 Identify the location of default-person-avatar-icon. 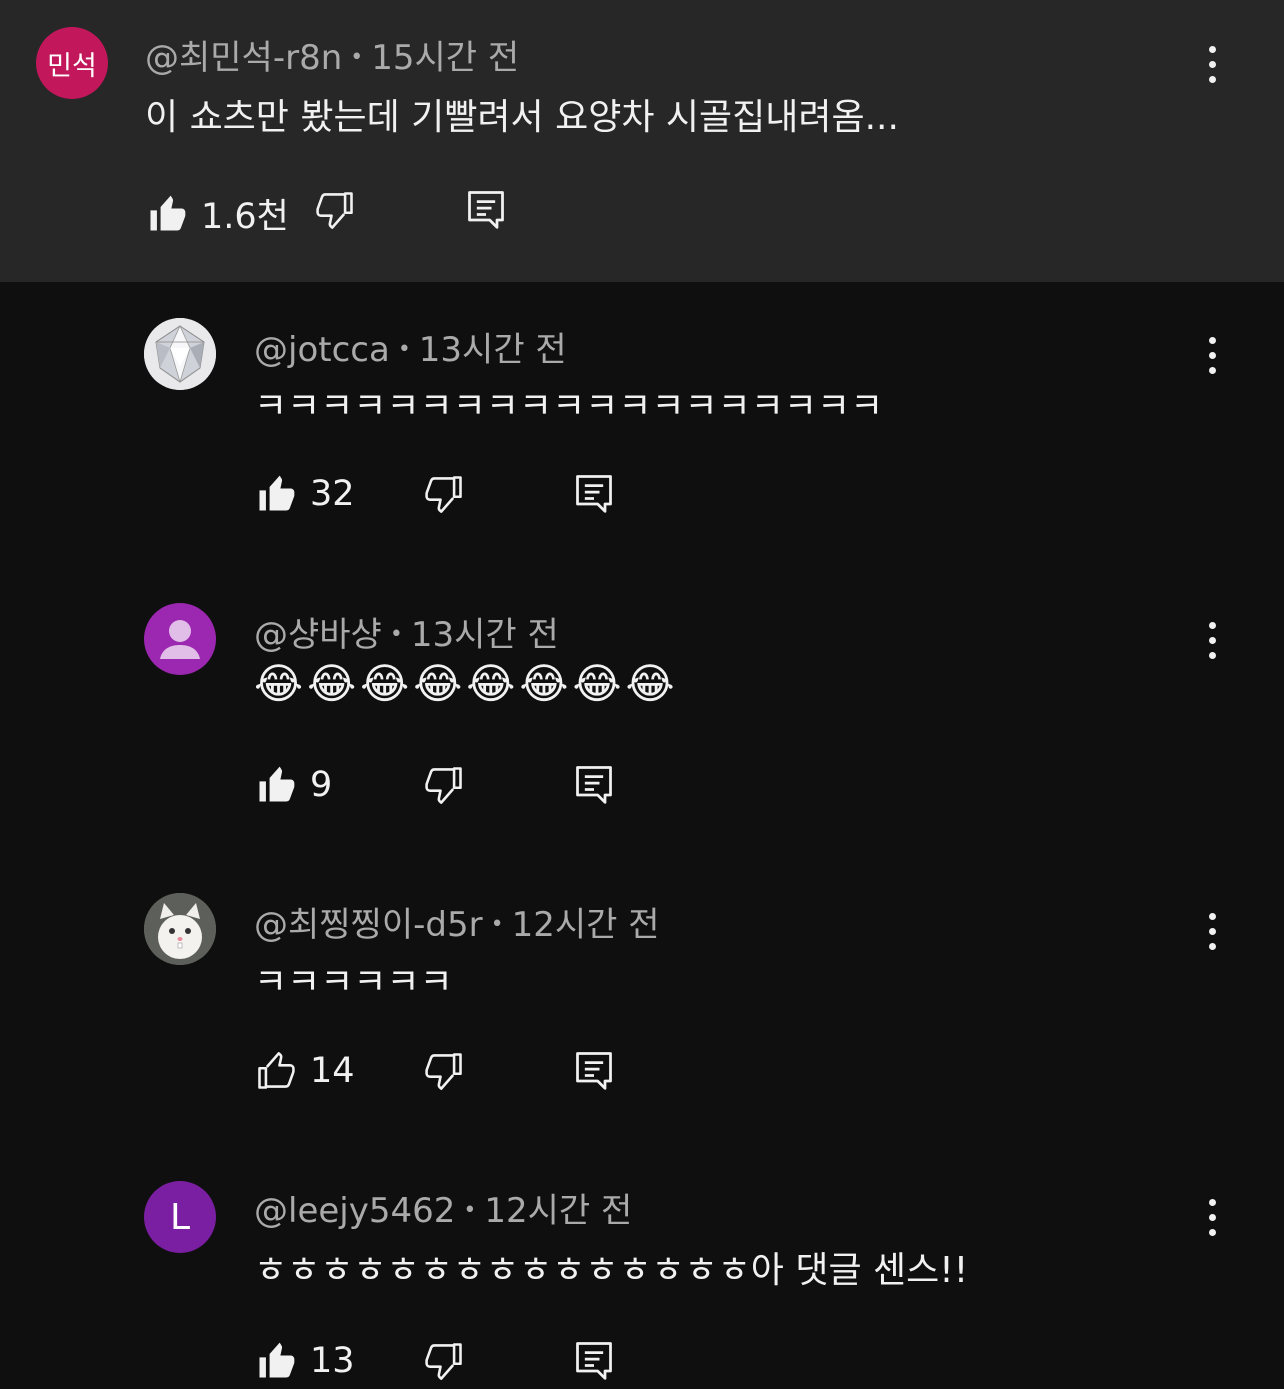
(180, 639).